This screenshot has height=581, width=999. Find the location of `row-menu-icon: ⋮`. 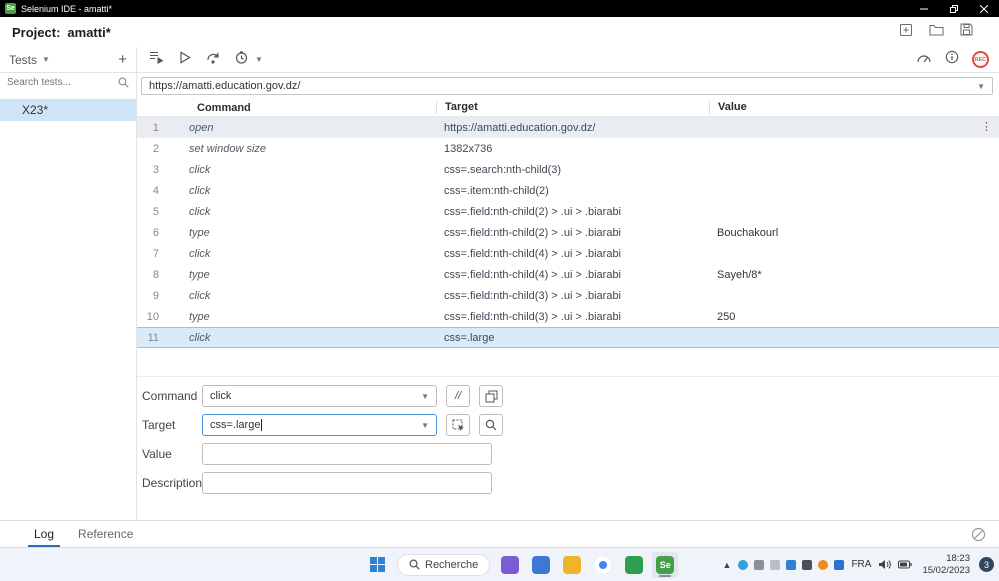

row-menu-icon: ⋮ is located at coordinates (986, 126).